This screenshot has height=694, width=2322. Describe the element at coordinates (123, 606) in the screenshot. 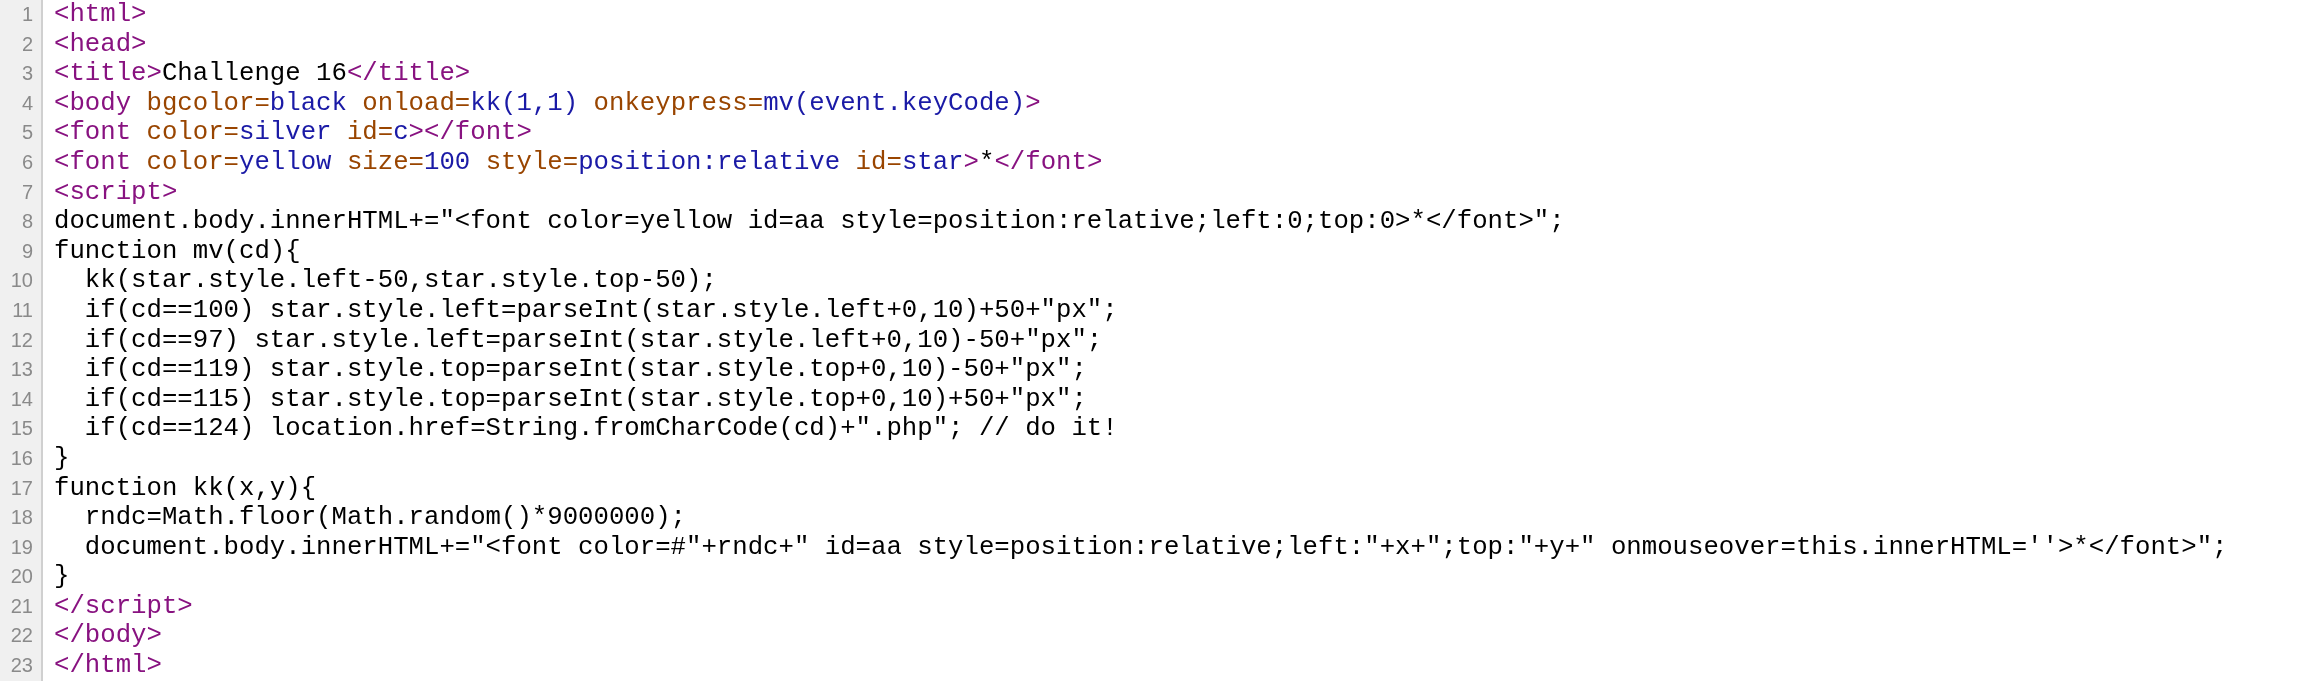

I see `code-line: </script>` at that location.